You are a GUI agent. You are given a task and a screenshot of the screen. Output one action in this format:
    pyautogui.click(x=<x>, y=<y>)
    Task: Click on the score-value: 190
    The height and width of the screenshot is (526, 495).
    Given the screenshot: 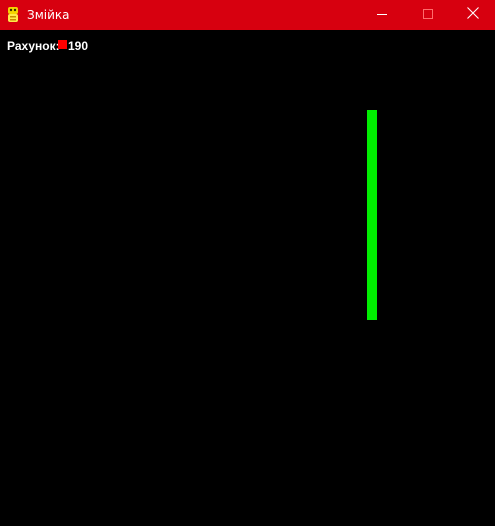 What is the action you would take?
    pyautogui.click(x=78, y=46)
    